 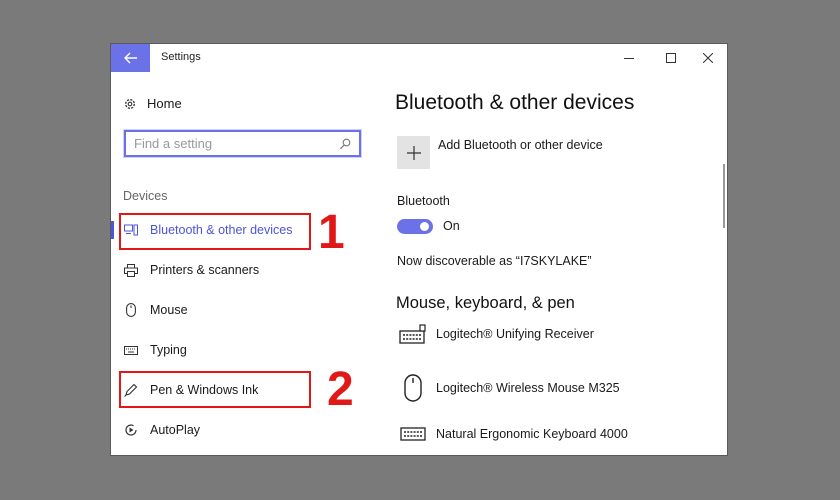 I want to click on back-button, so click(x=130, y=58).